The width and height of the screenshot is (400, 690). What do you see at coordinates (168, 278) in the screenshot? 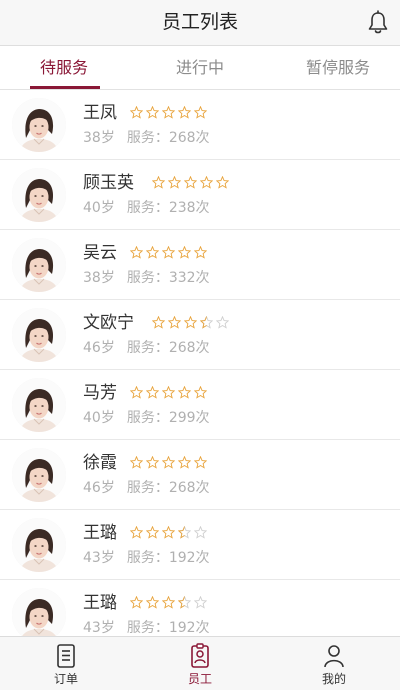
I see `service-count: 服务：332次` at bounding box center [168, 278].